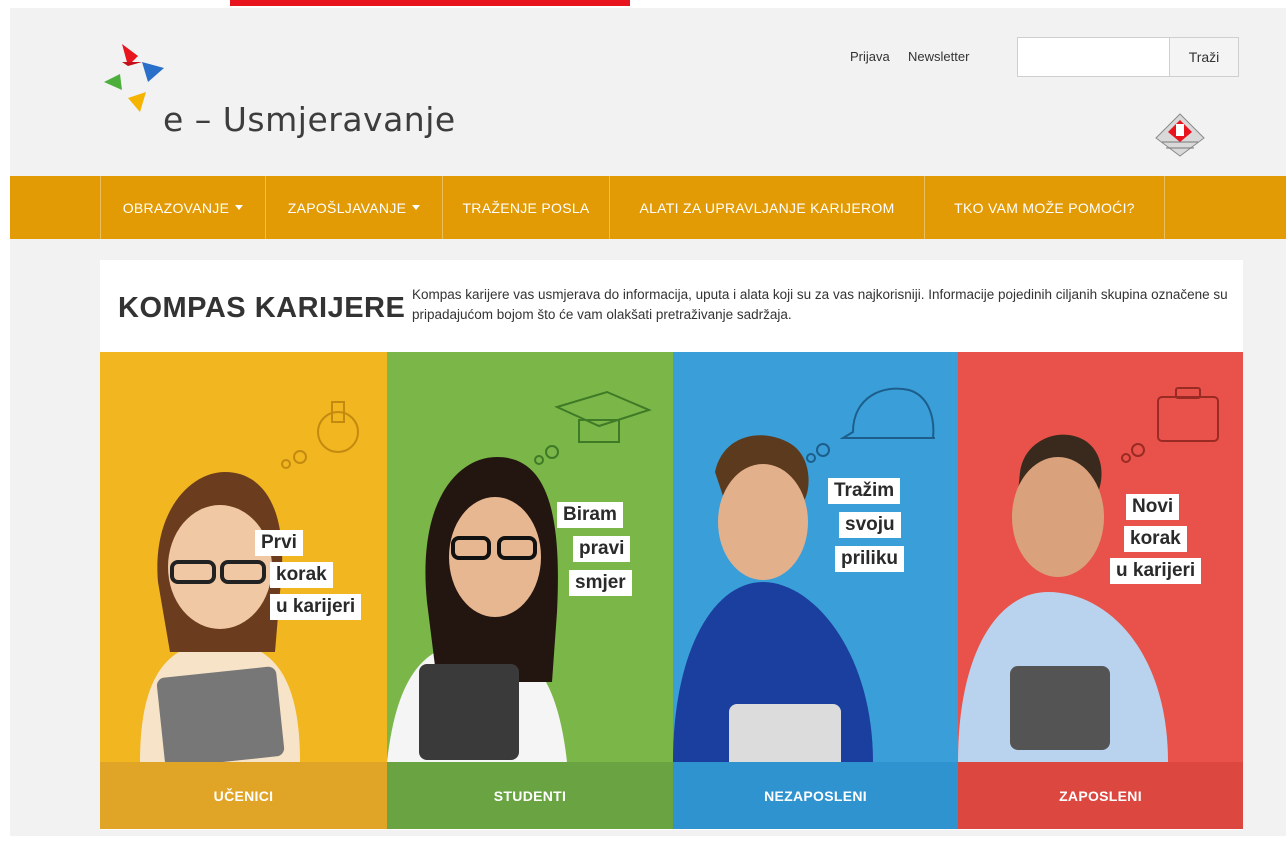 Image resolution: width=1286 pixels, height=842 pixels. I want to click on tagline-line: svoju, so click(870, 525).